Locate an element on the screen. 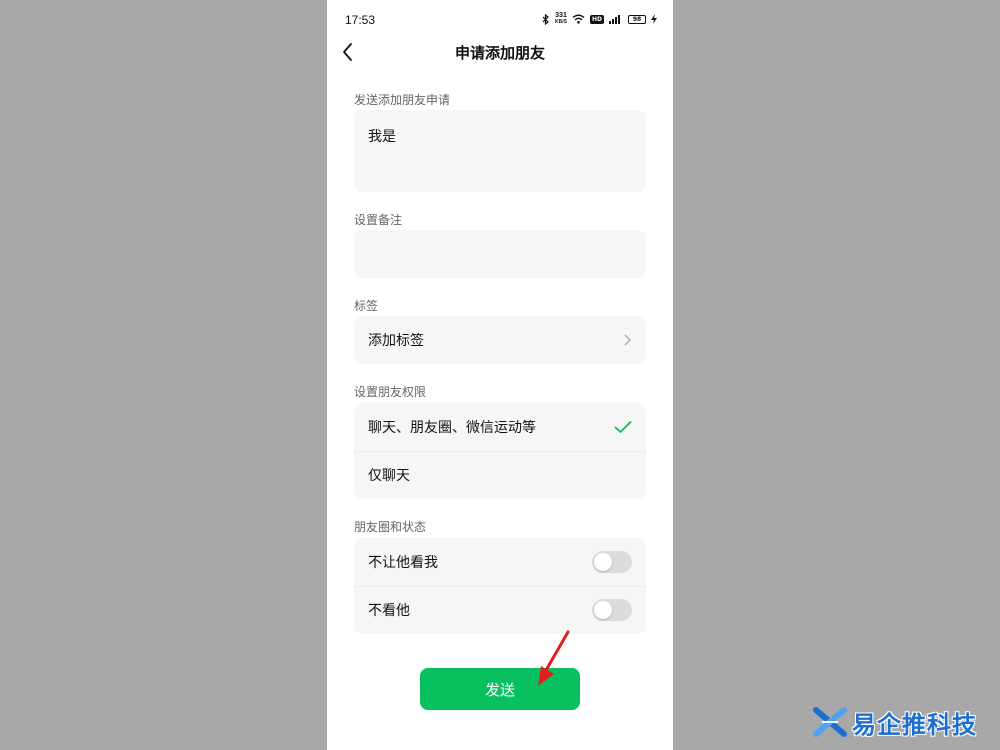 Image resolution: width=1000 pixels, height=750 pixels. remark-field is located at coordinates (500, 254).